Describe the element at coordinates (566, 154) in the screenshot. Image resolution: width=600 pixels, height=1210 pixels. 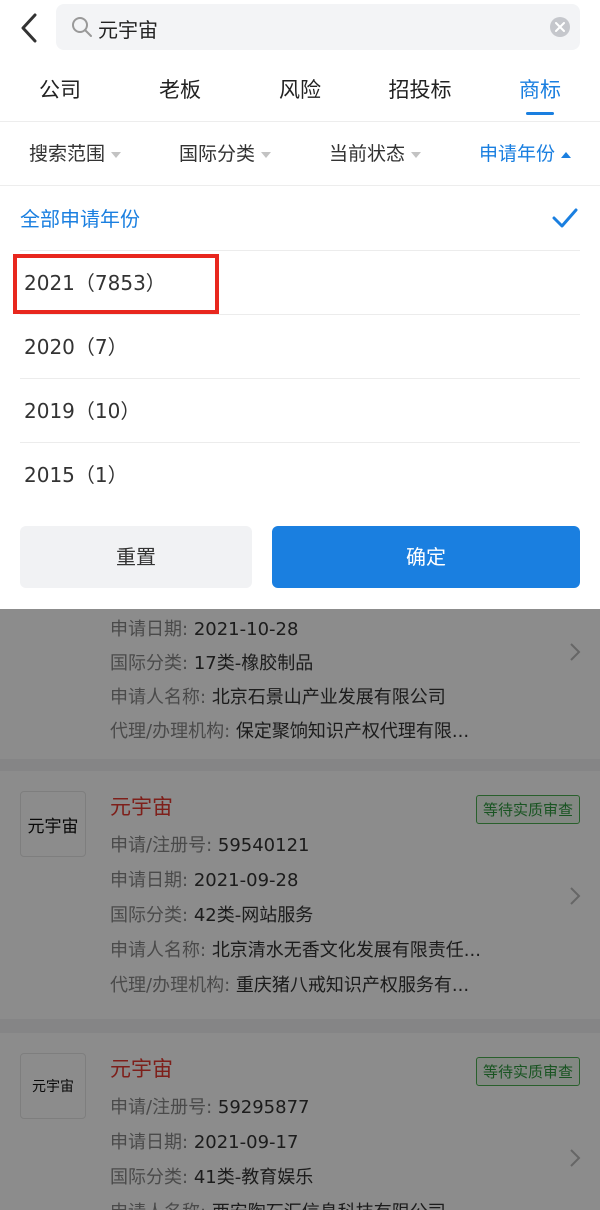
I see `caret-up-icon` at that location.